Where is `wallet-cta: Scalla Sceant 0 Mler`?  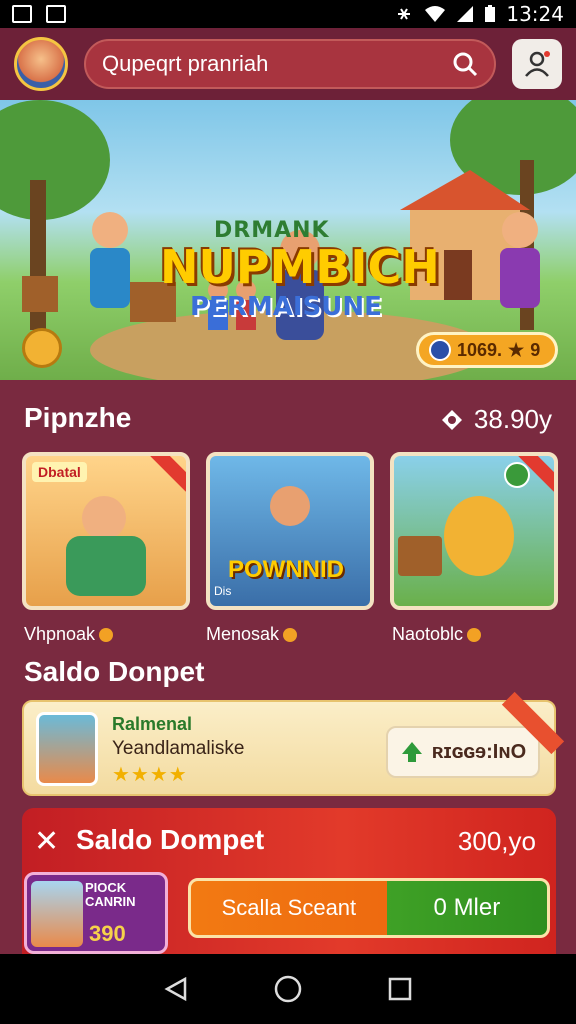 wallet-cta: Scalla Sceant 0 Mler is located at coordinates (369, 908).